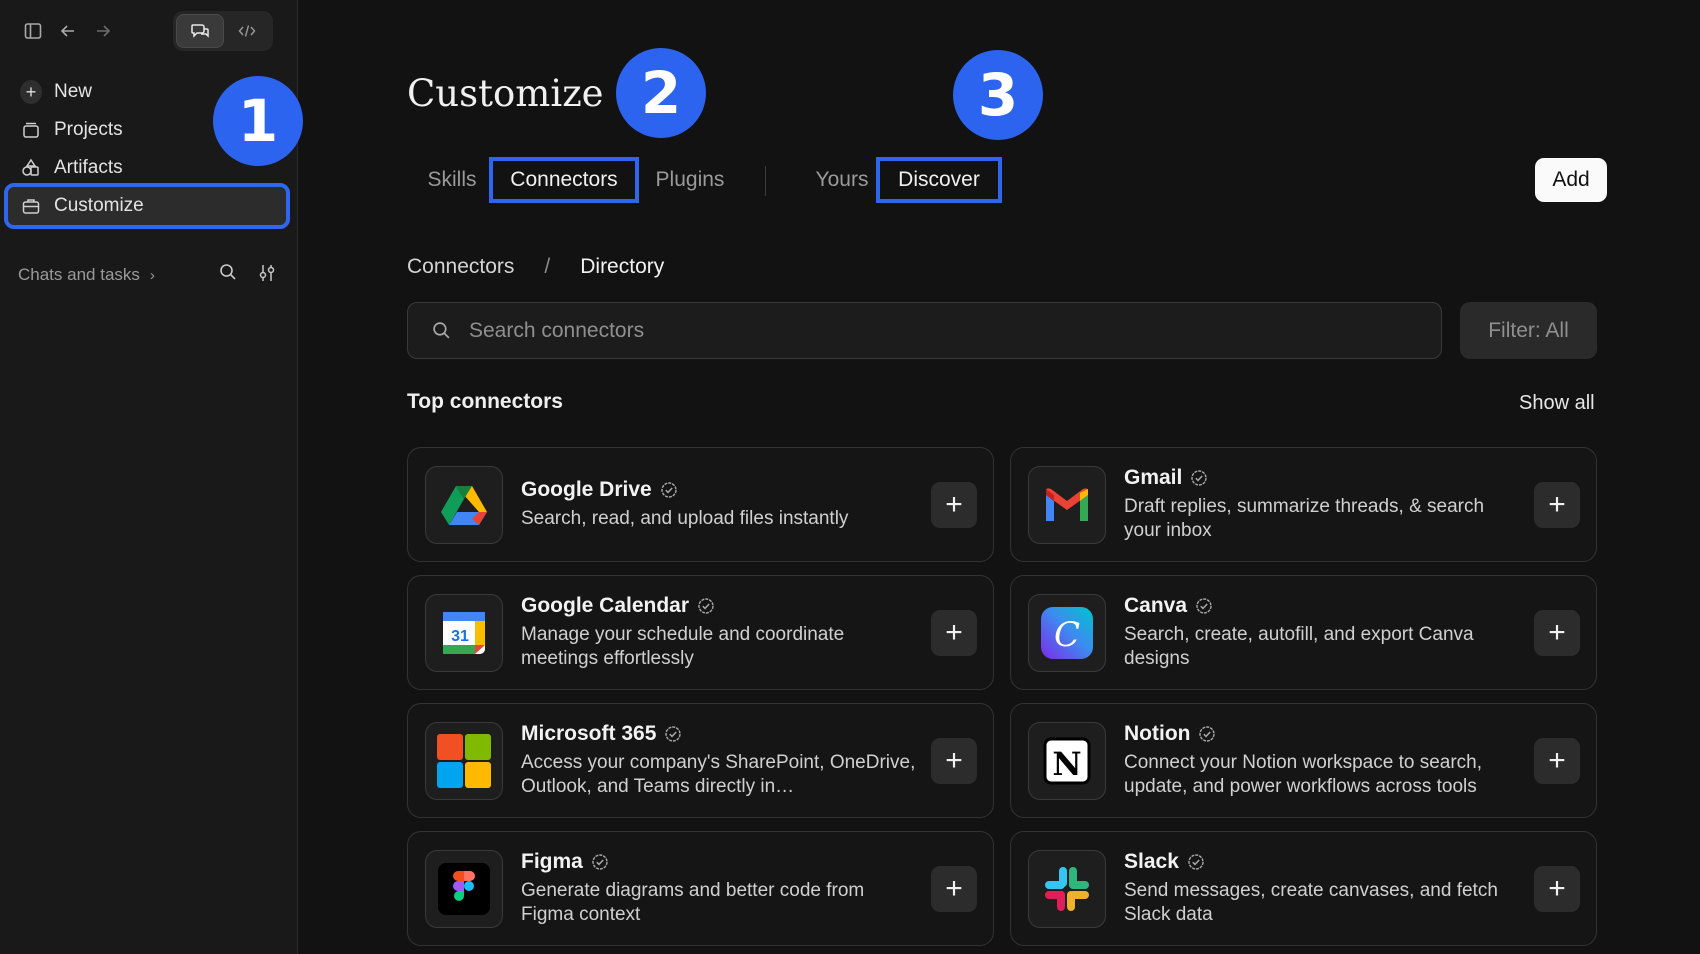  What do you see at coordinates (464, 888) in the screenshot?
I see `figma-icon` at bounding box center [464, 888].